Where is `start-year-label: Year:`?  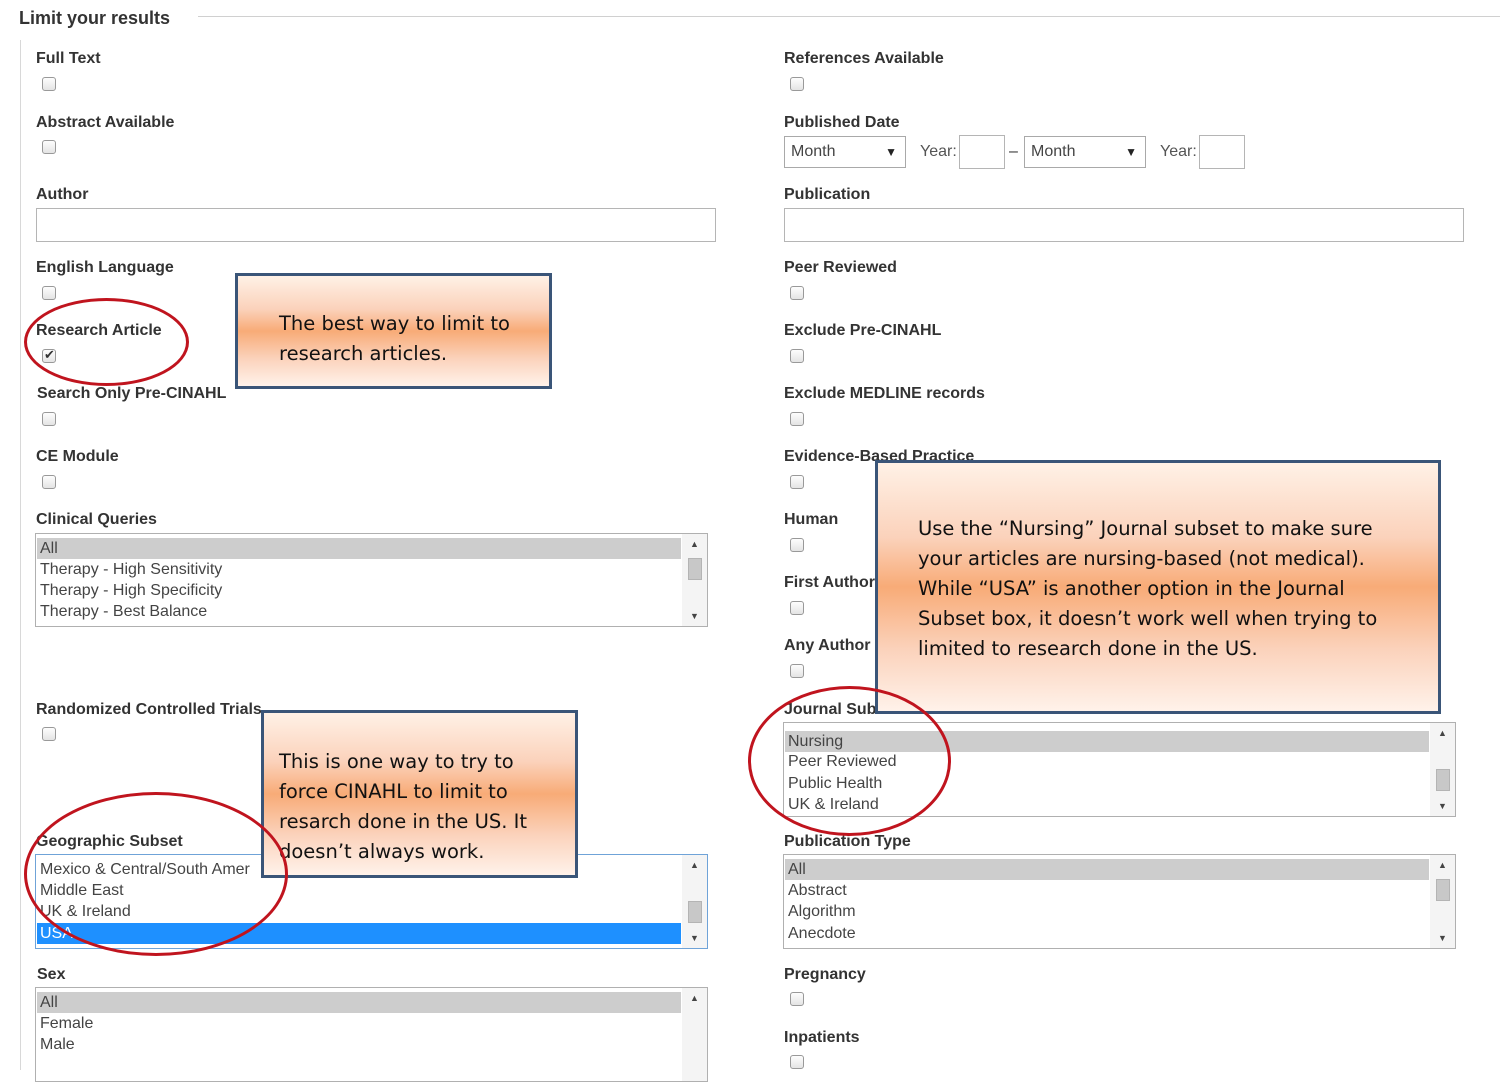
start-year-label: Year: is located at coordinates (938, 151).